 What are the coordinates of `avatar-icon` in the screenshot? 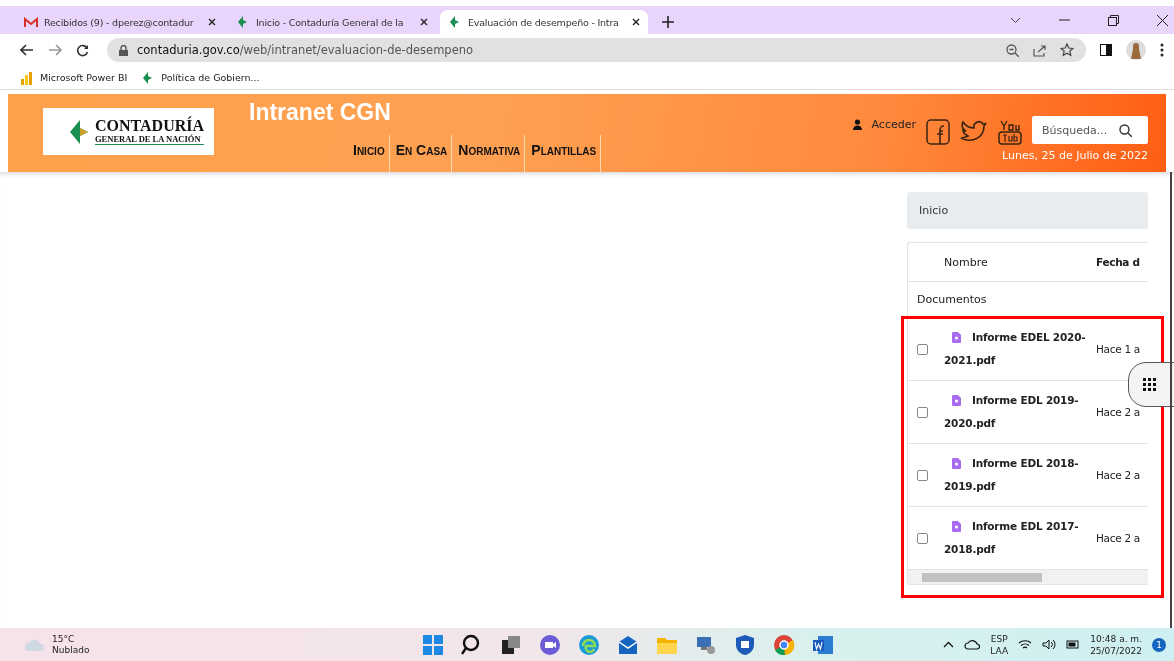 It's located at (1136, 50).